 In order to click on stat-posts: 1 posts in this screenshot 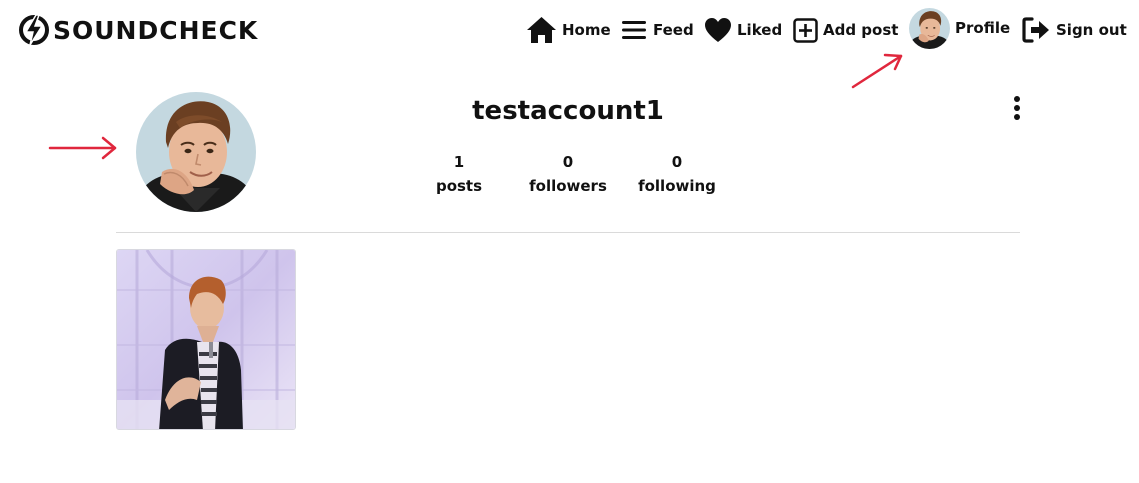, I will do `click(459, 174)`.